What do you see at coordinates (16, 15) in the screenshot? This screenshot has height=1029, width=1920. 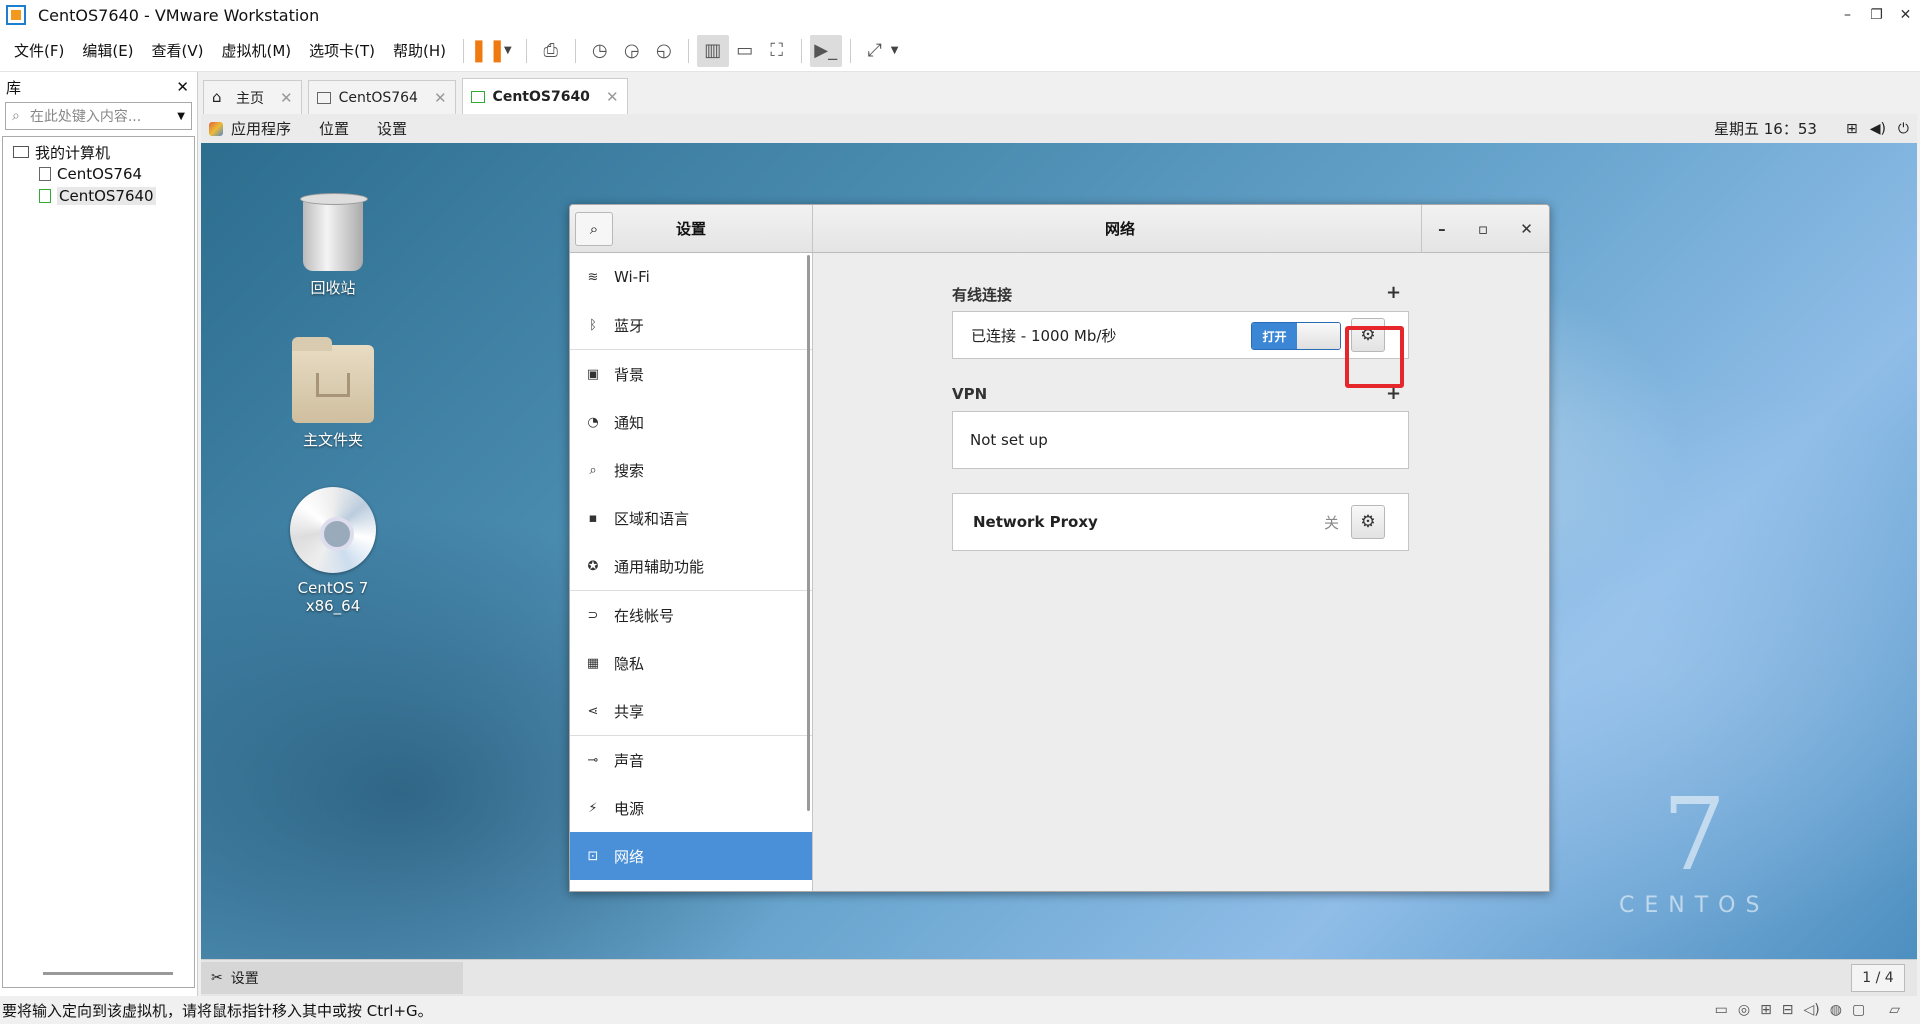 I see `vmware-logo-icon` at bounding box center [16, 15].